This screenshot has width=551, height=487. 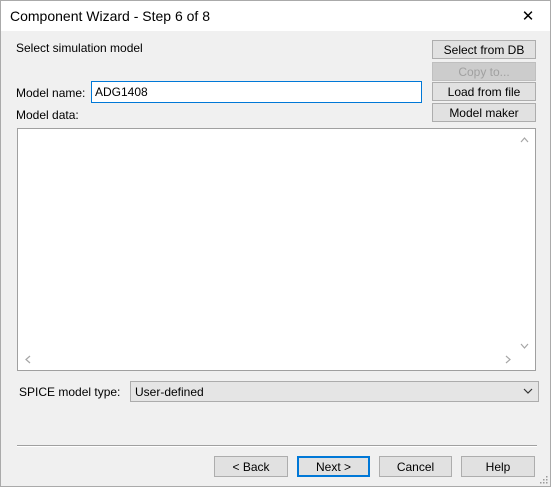 What do you see at coordinates (169, 392) in the screenshot?
I see `spice-model-type-value: User-defined` at bounding box center [169, 392].